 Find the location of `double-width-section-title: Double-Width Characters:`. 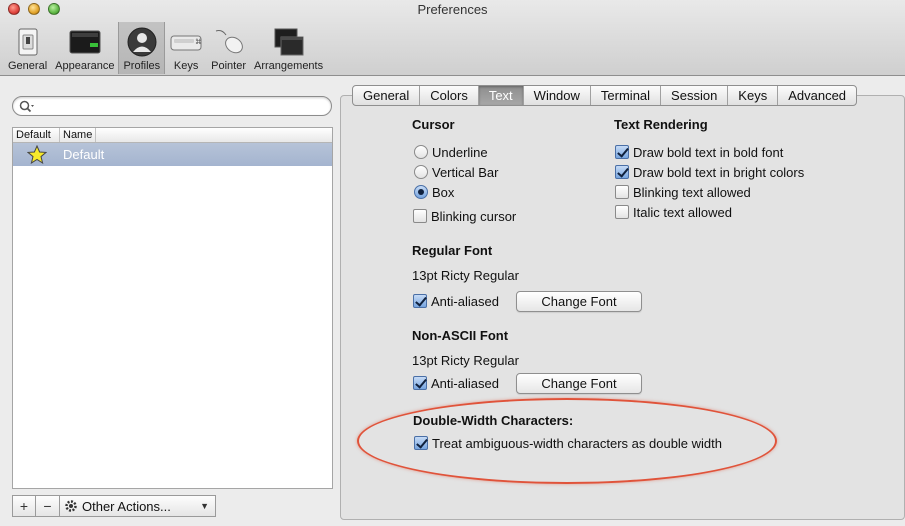

double-width-section-title: Double-Width Characters: is located at coordinates (493, 420).